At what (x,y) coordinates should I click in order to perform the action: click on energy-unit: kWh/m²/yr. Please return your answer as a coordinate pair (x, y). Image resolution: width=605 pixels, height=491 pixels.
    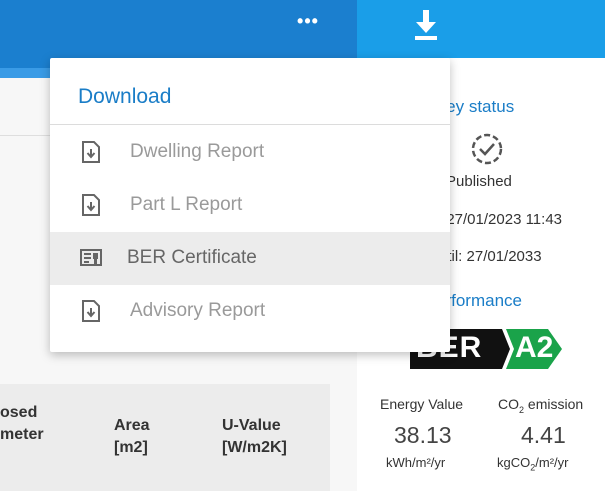
    Looking at the image, I should click on (416, 462).